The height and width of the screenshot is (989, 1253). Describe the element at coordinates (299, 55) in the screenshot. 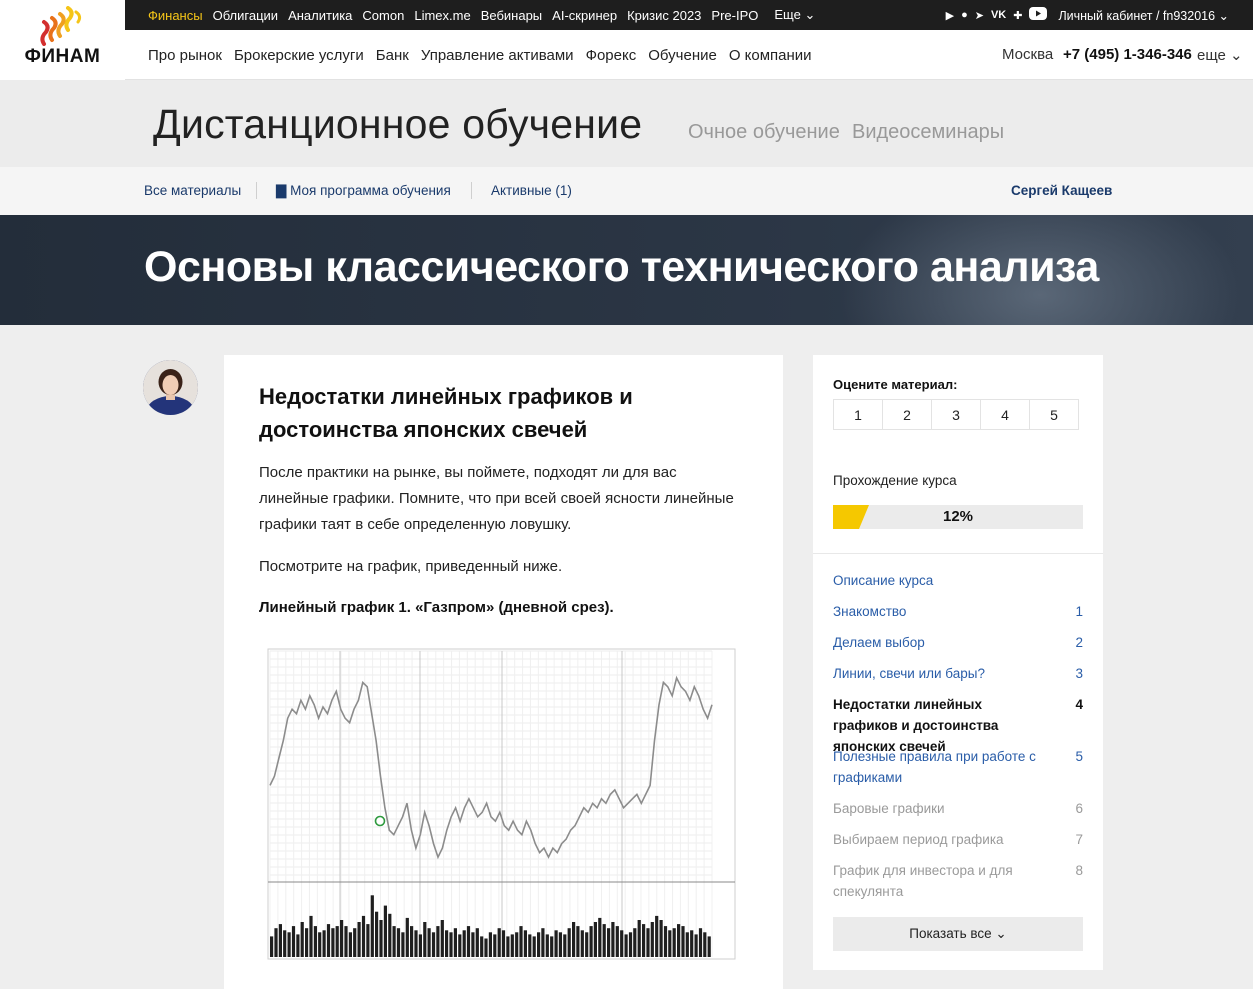

I see `nav-item-brokerage: Брокерские услуги` at that location.